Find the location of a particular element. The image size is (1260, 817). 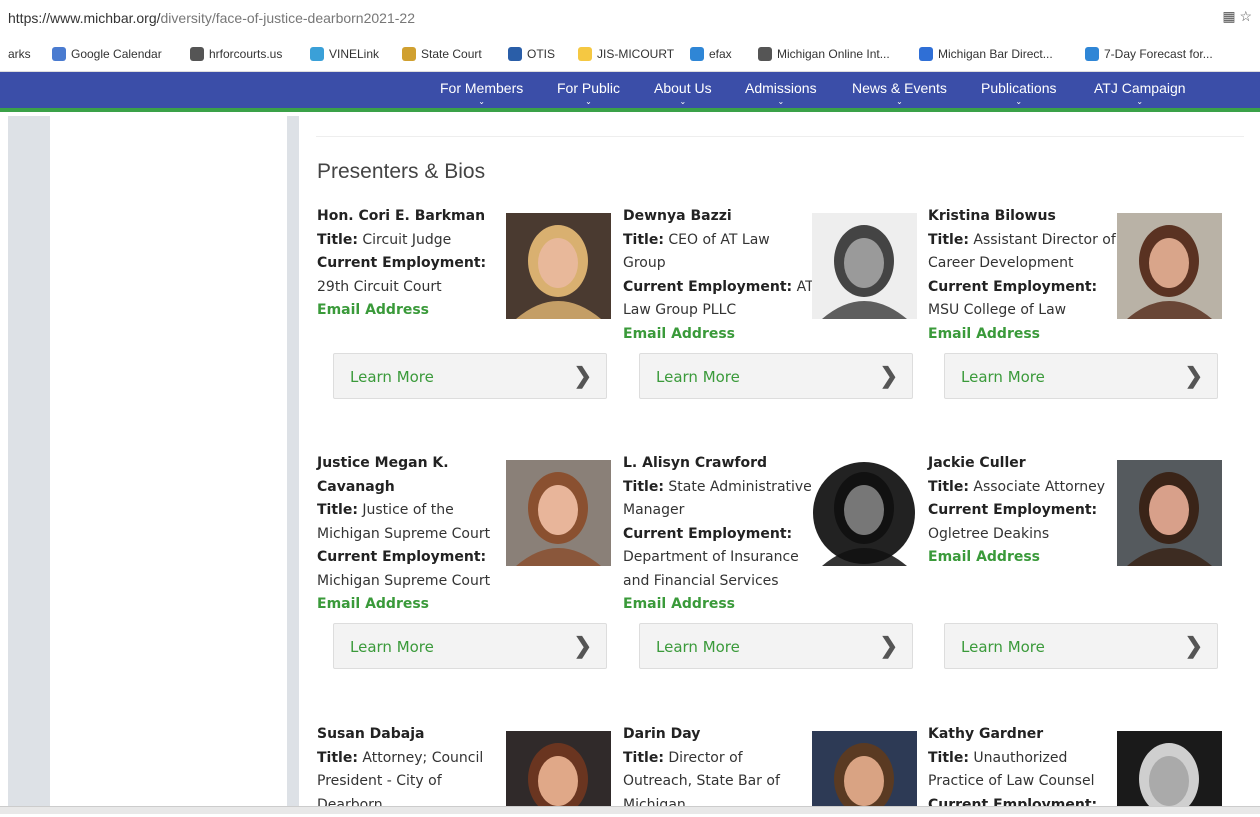

bookmark-label: hrforcourts.us is located at coordinates (245, 54).